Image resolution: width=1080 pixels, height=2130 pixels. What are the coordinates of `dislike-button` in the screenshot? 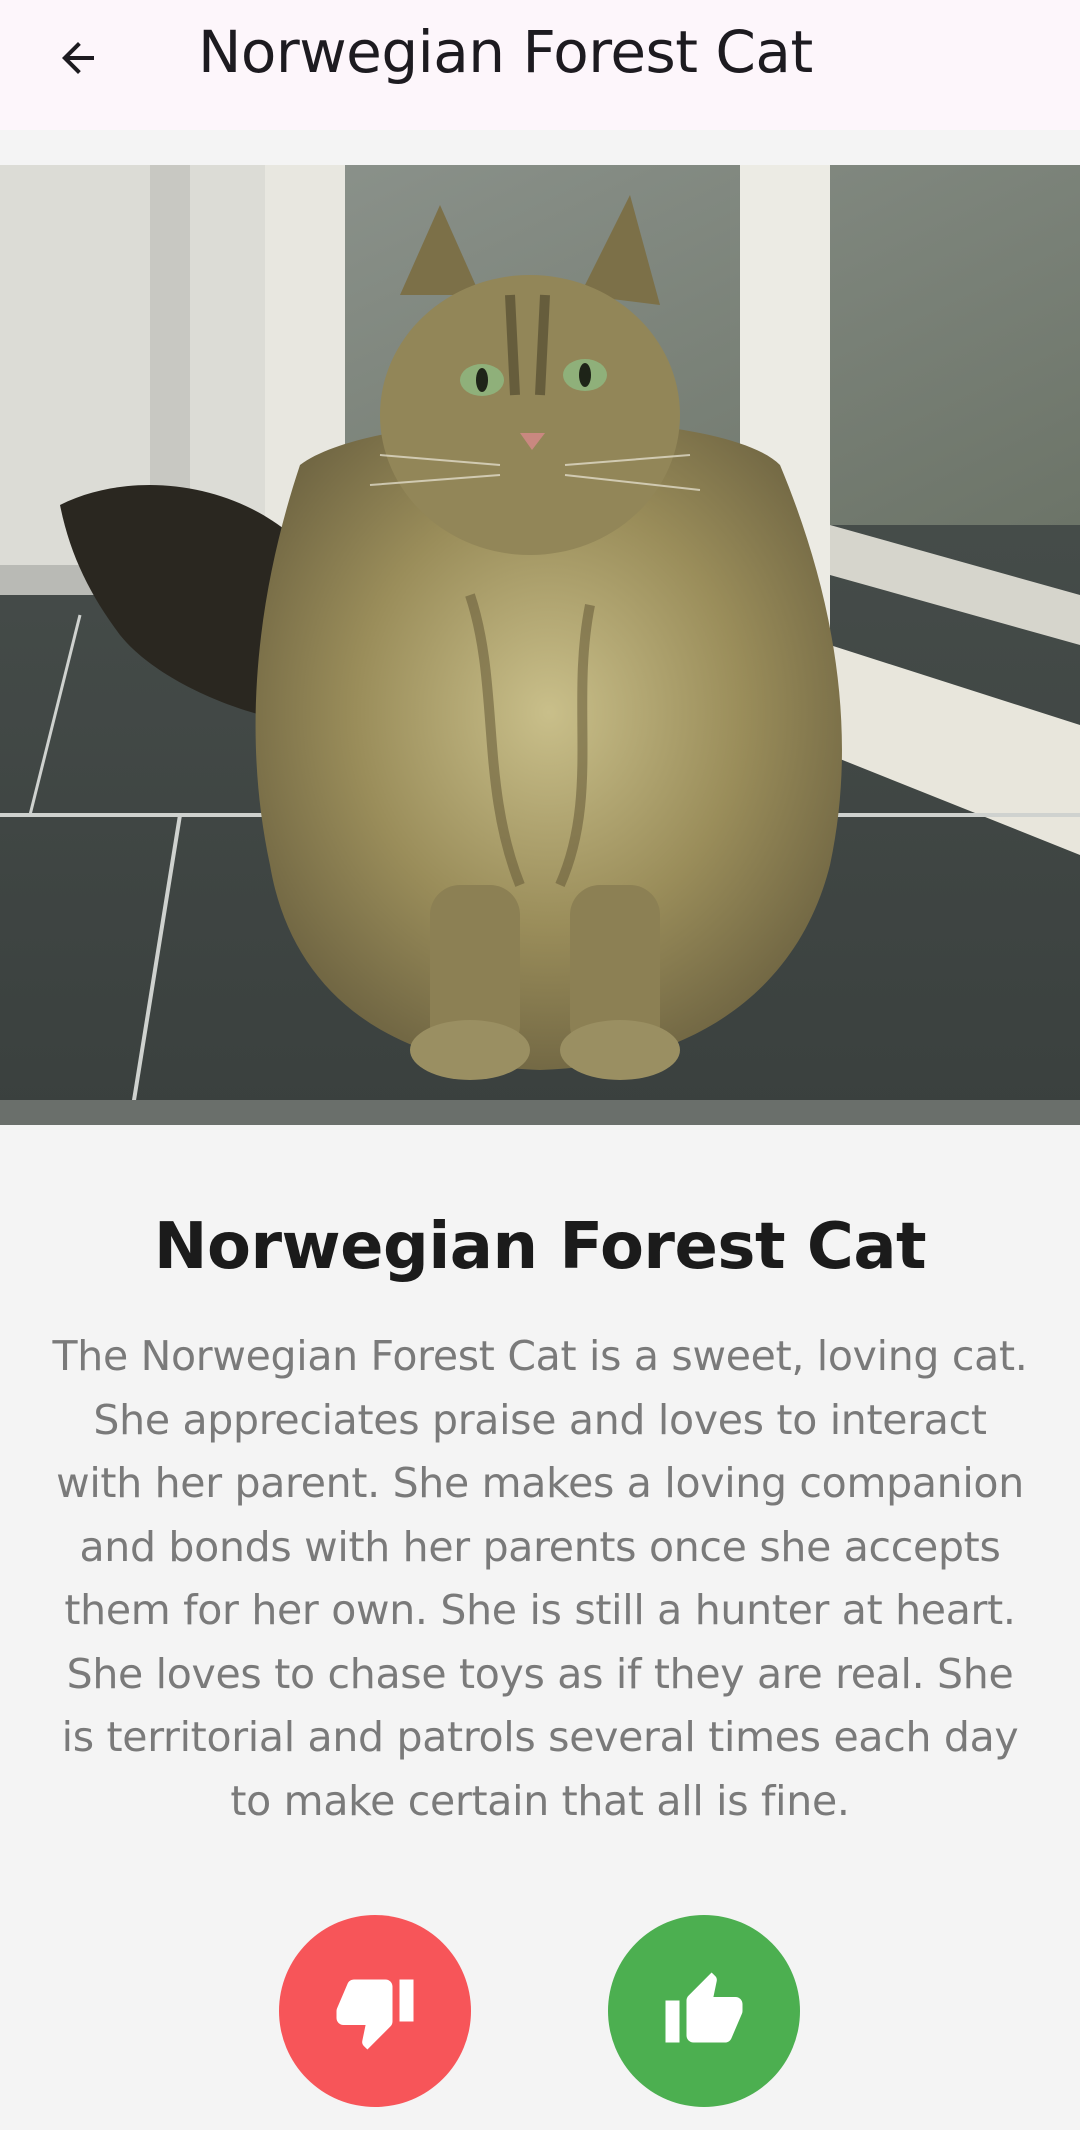 It's located at (375, 2011).